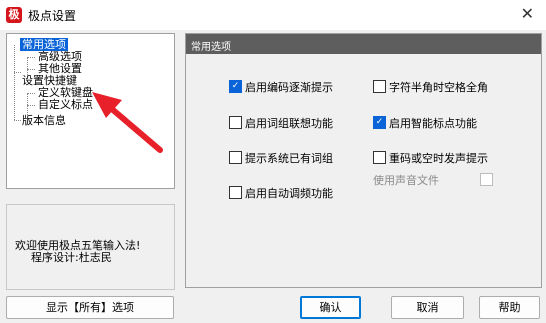 This screenshot has width=546, height=323. Describe the element at coordinates (90, 307) in the screenshot. I see `show-all-options-button: 显示【所有】选项` at that location.